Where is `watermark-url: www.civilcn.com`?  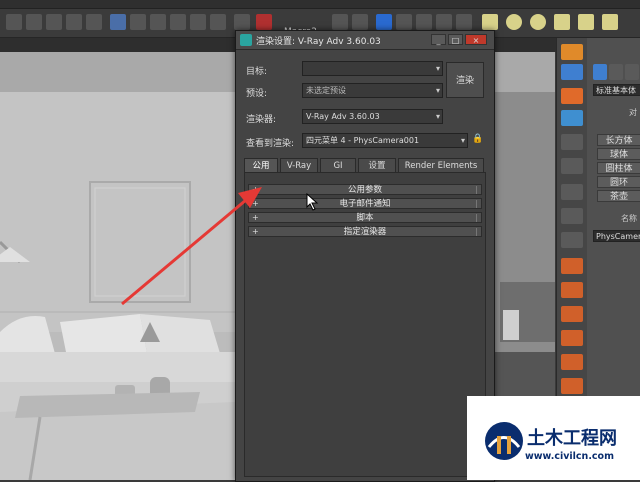
watermark-url: www.civilcn.com is located at coordinates (569, 456).